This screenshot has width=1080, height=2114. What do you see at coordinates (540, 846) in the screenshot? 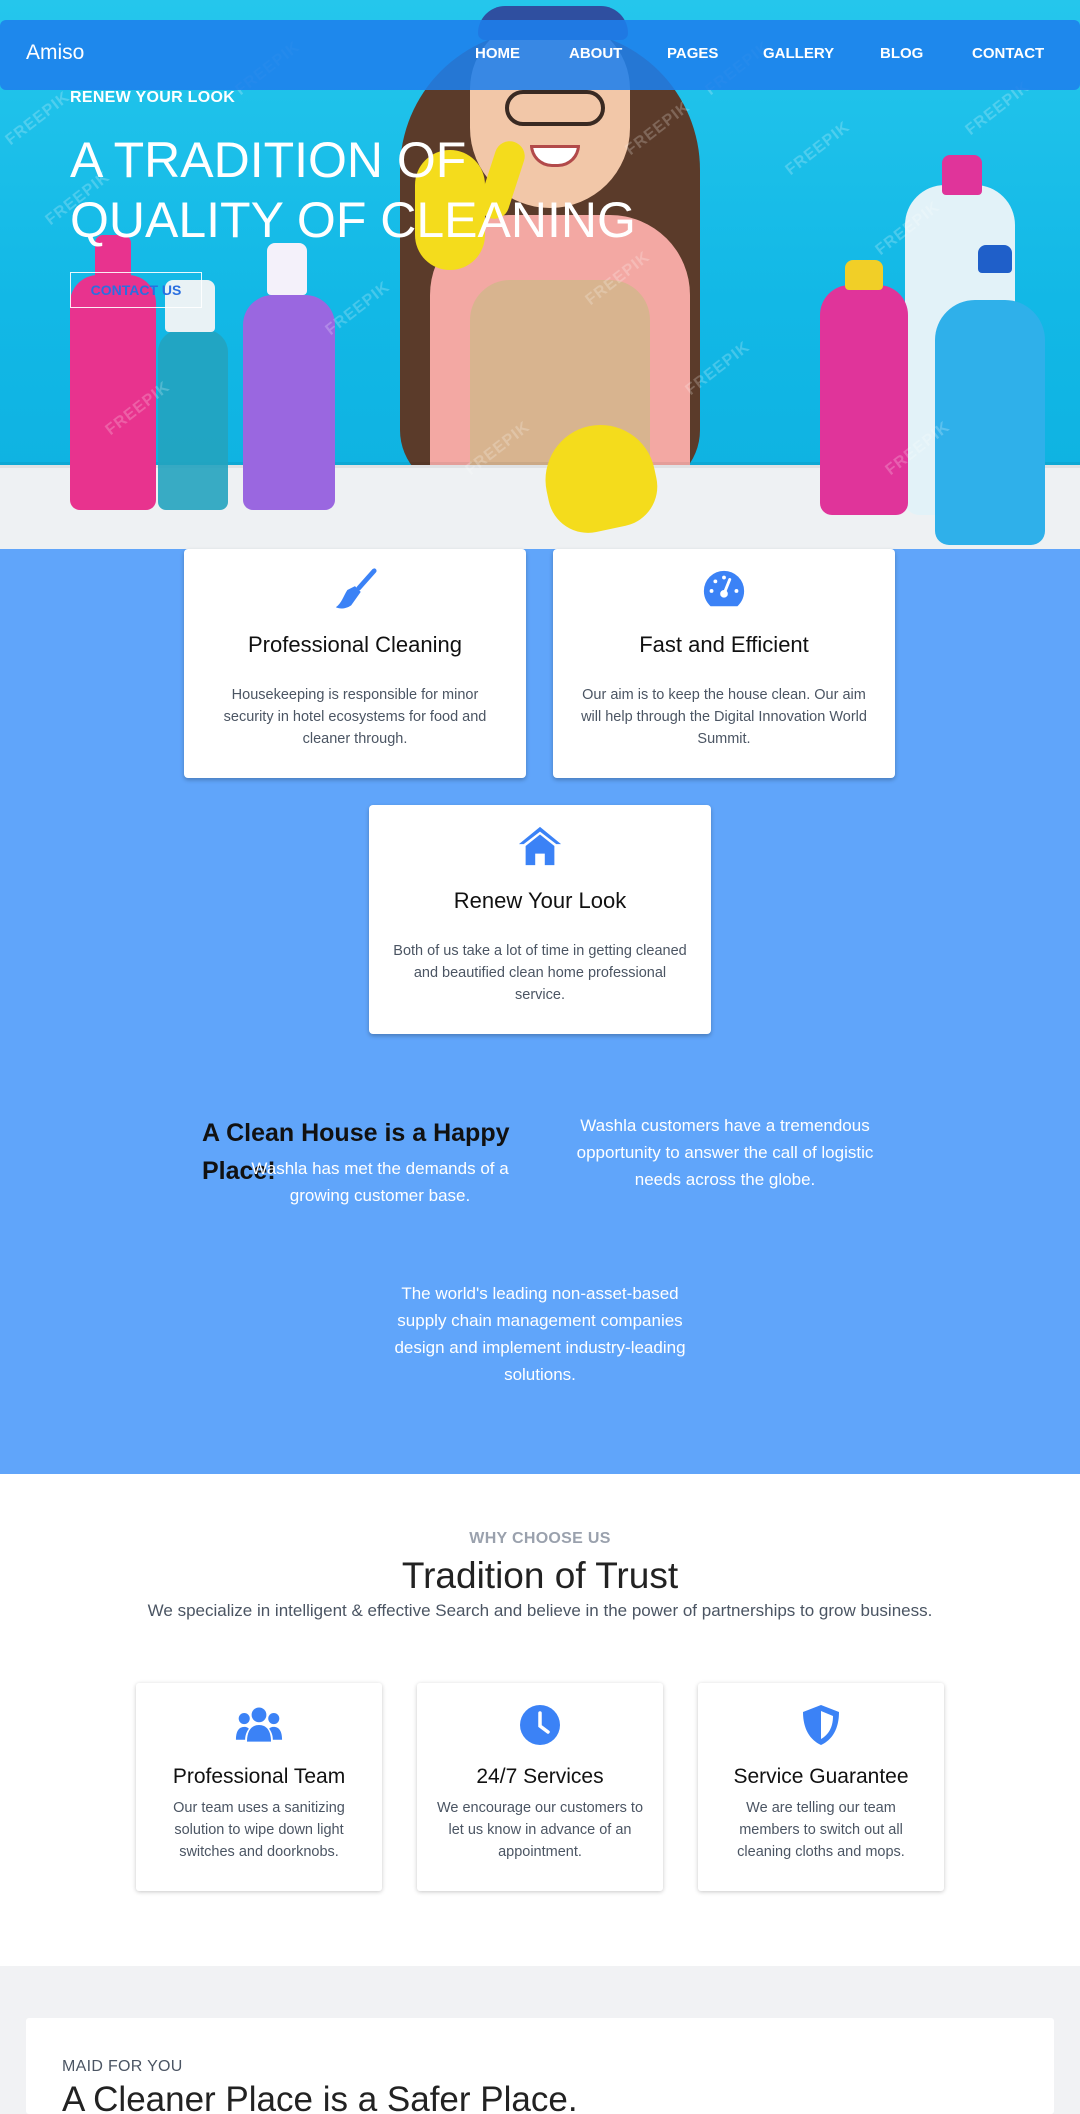
I see `home-icon` at bounding box center [540, 846].